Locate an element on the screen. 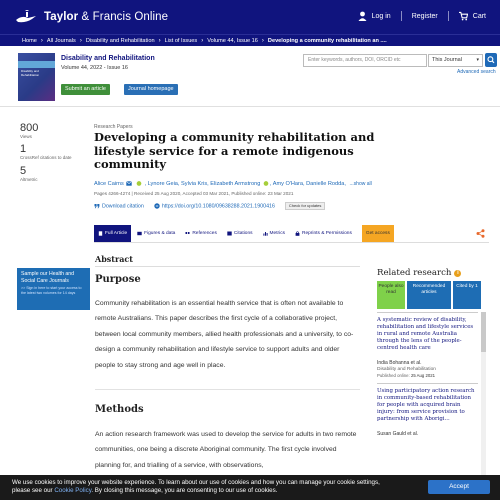  author-link: Alice Cairns is located at coordinates (109, 184).